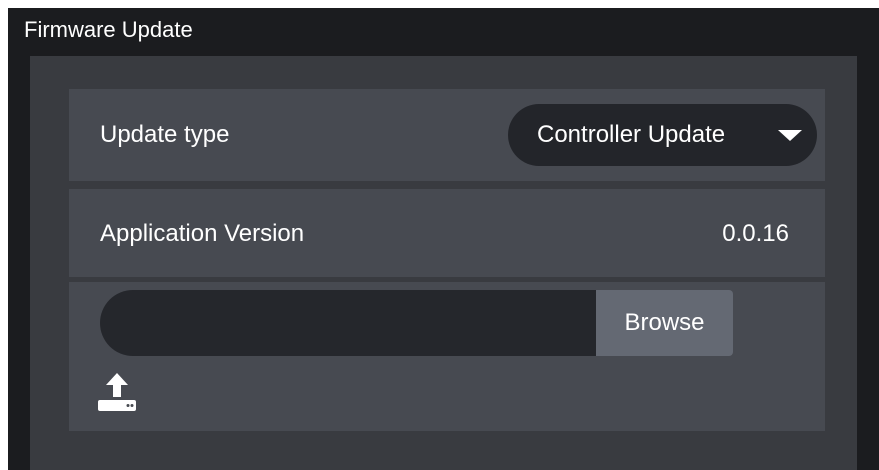  What do you see at coordinates (790, 135) in the screenshot?
I see `caret-down-icon` at bounding box center [790, 135].